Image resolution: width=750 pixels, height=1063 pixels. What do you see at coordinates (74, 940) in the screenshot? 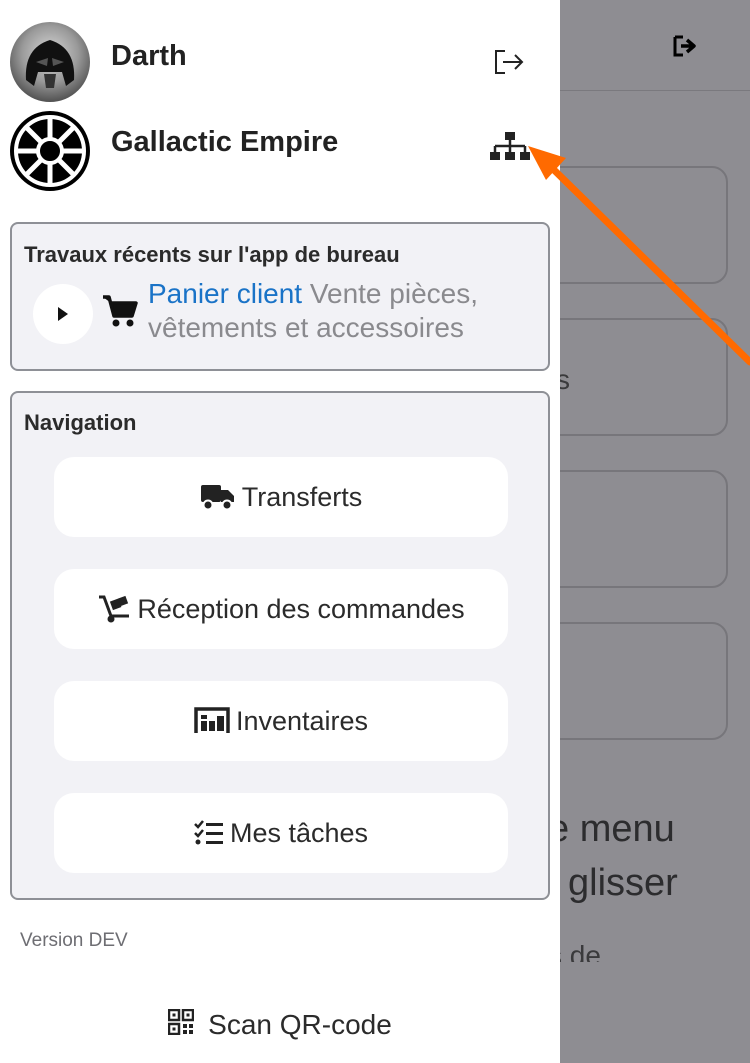
I see `version-label: Version DEV` at bounding box center [74, 940].